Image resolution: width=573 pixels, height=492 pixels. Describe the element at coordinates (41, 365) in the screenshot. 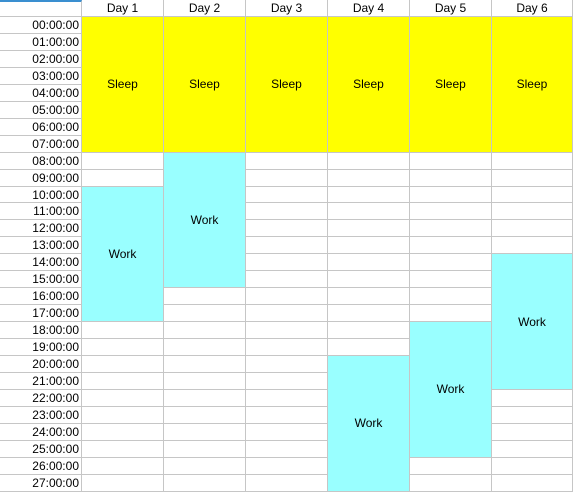

I see `row-header: 20:00:00` at that location.